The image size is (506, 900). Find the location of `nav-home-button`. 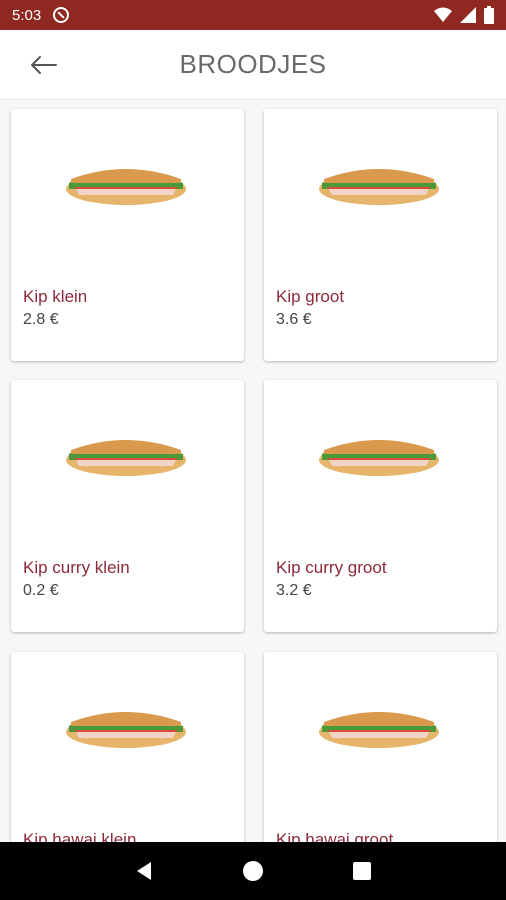

nav-home-button is located at coordinates (253, 871).